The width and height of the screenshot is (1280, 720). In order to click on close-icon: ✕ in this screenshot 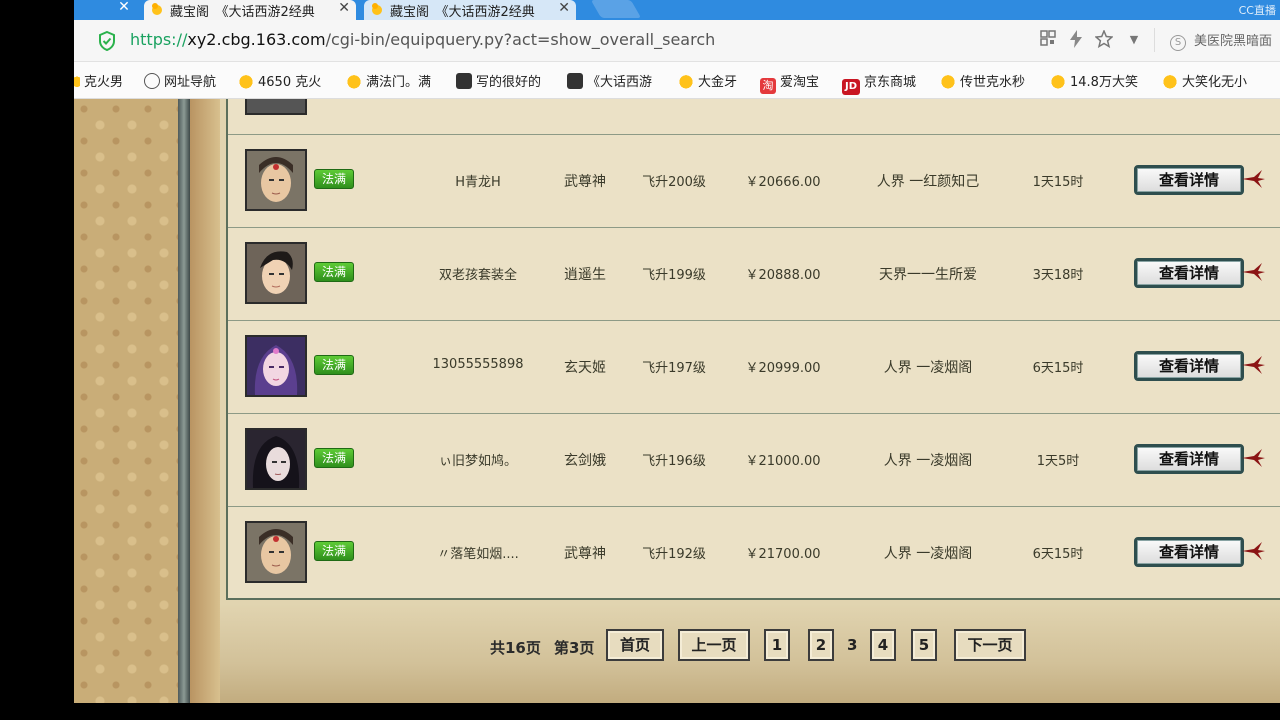, I will do `click(124, 8)`.